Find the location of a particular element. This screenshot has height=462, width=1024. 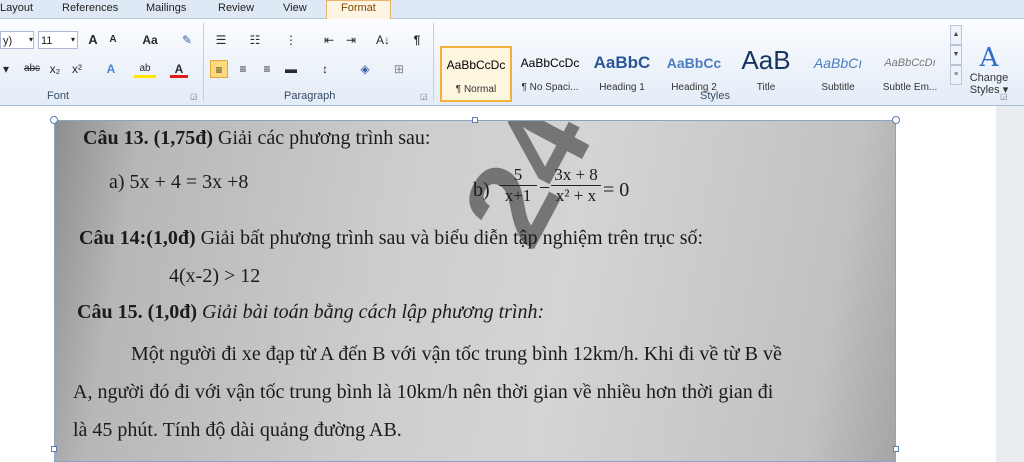

align-right-icon: ≡ is located at coordinates (267, 69).